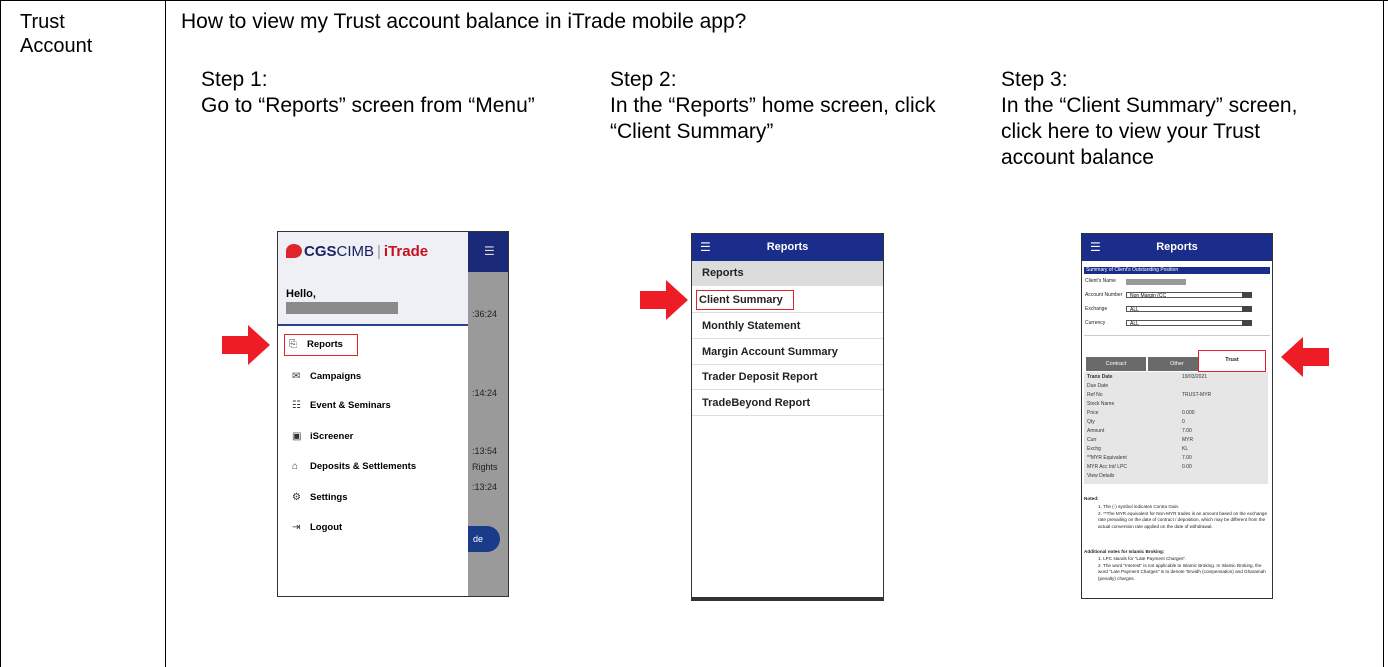 This screenshot has width=1388, height=667. What do you see at coordinates (1134, 310) in the screenshot?
I see `exchange-value: ALL` at bounding box center [1134, 310].